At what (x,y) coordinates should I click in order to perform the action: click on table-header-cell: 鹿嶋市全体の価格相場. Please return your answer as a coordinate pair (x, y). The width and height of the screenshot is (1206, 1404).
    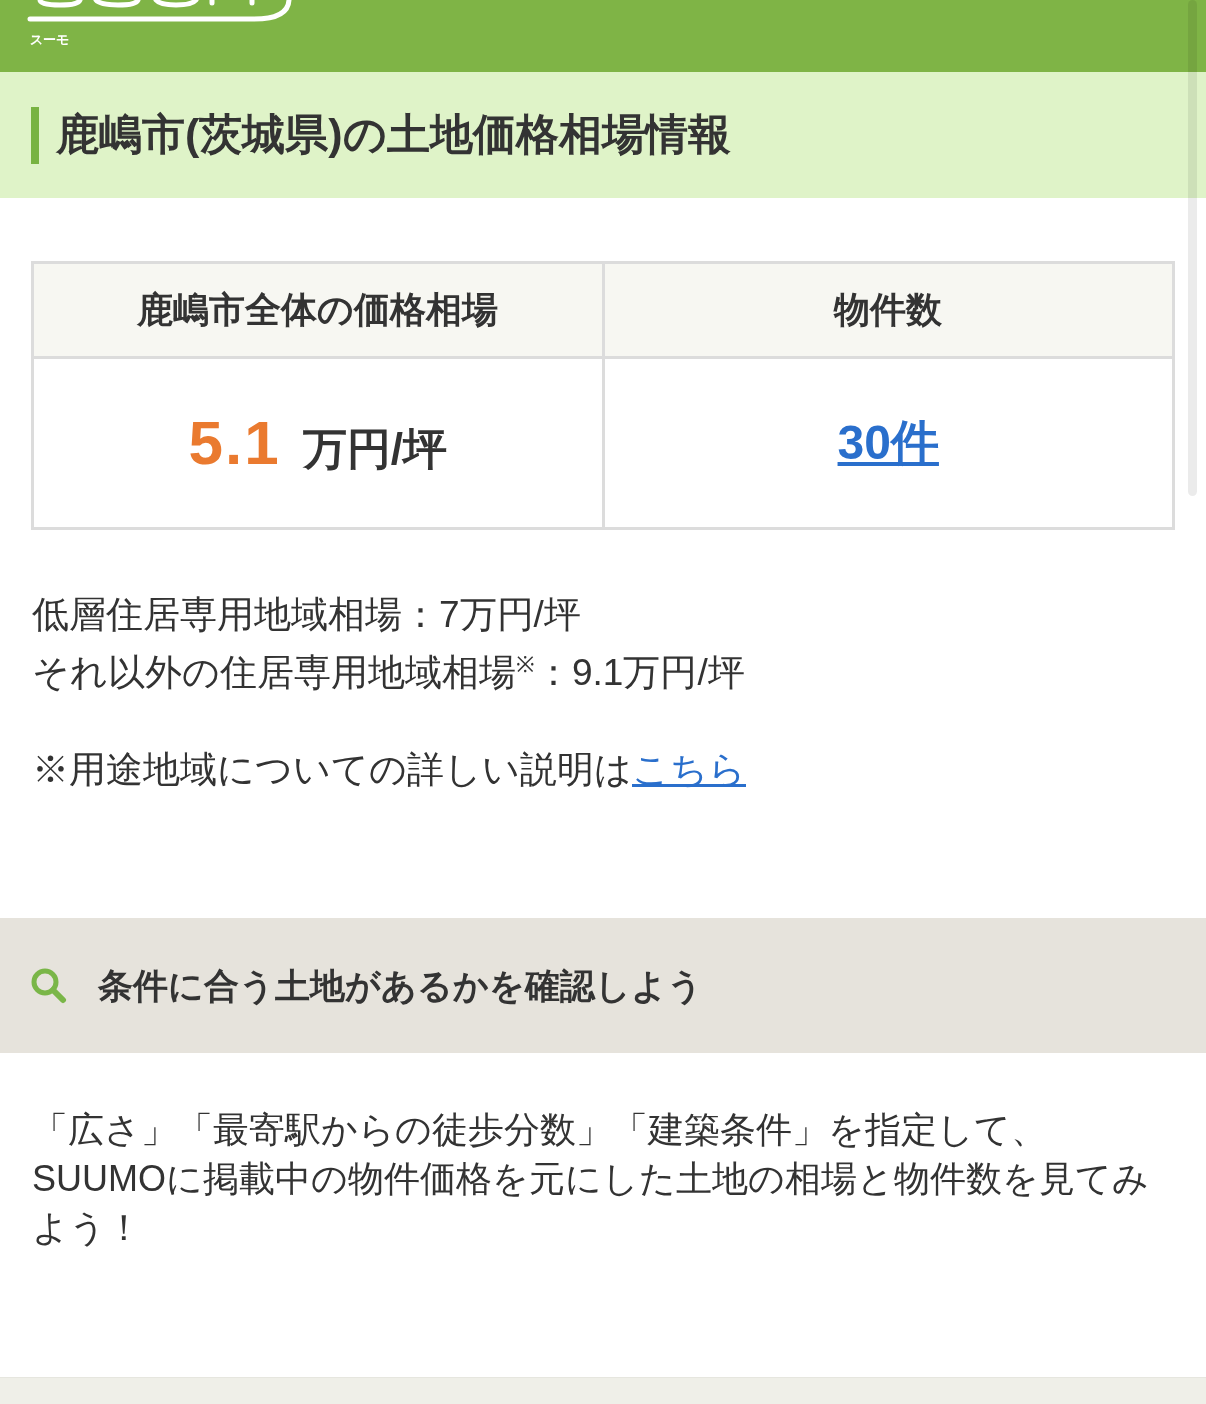
    Looking at the image, I should click on (318, 310).